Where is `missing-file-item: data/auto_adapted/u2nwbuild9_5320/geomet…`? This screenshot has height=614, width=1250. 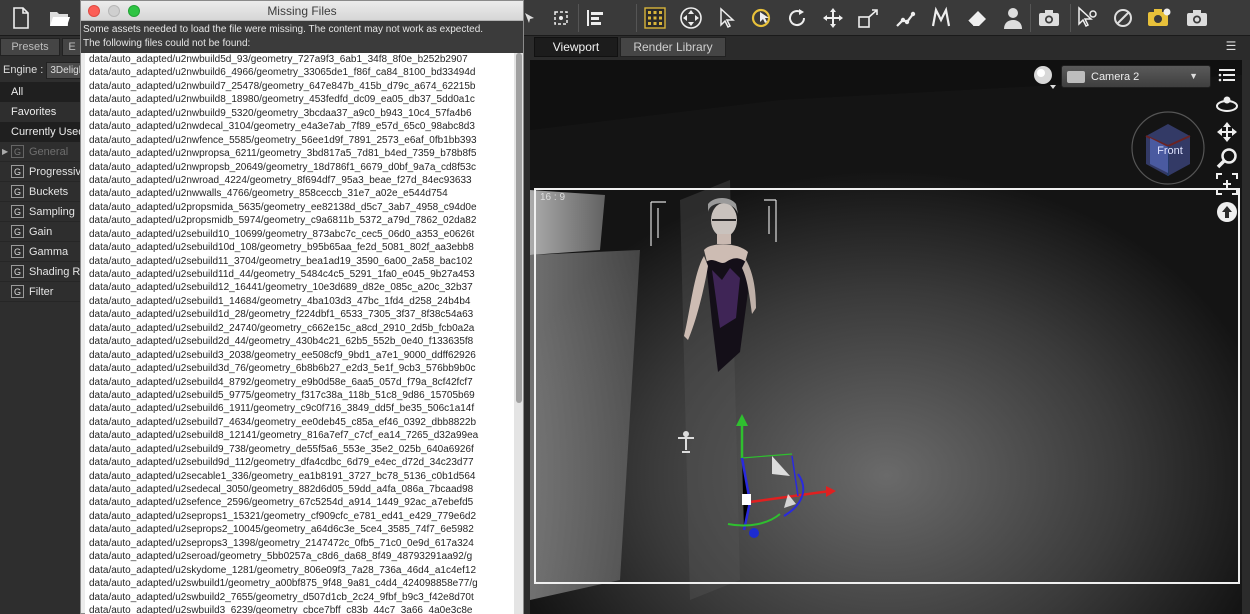 missing-file-item: data/auto_adapted/u2nwbuild9_5320/geomet… is located at coordinates (300, 113).